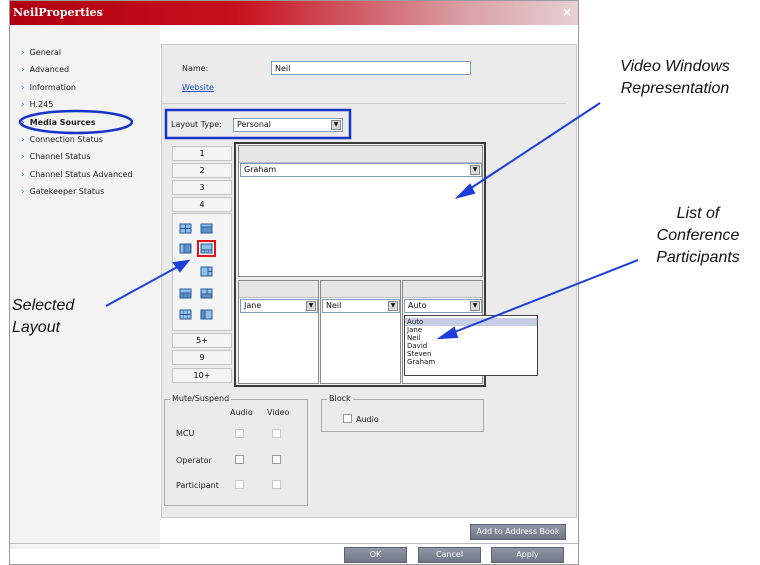 Image resolution: width=760 pixels, height=565 pixels. Describe the element at coordinates (367, 419) in the screenshot. I see `block-audio-label: Audio` at that location.